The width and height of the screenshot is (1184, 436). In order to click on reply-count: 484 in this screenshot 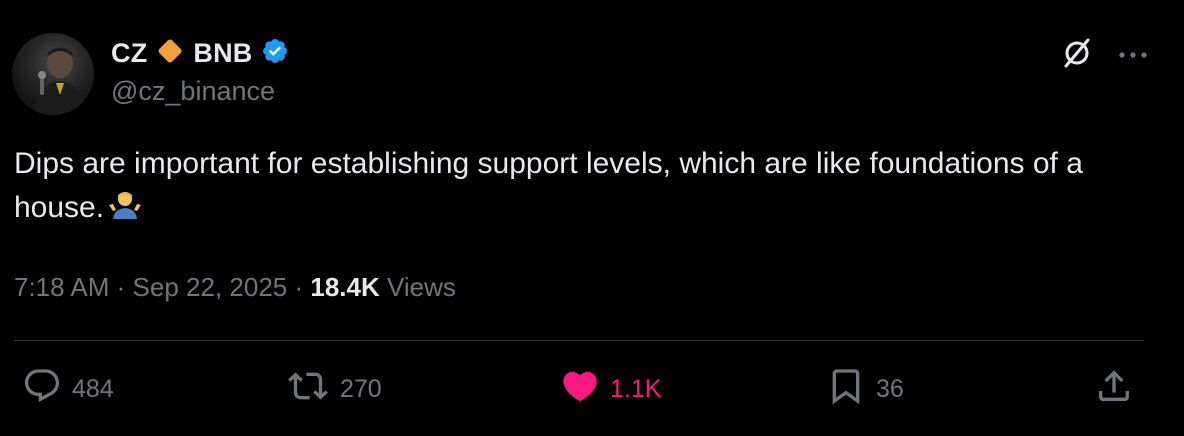, I will do `click(93, 388)`.